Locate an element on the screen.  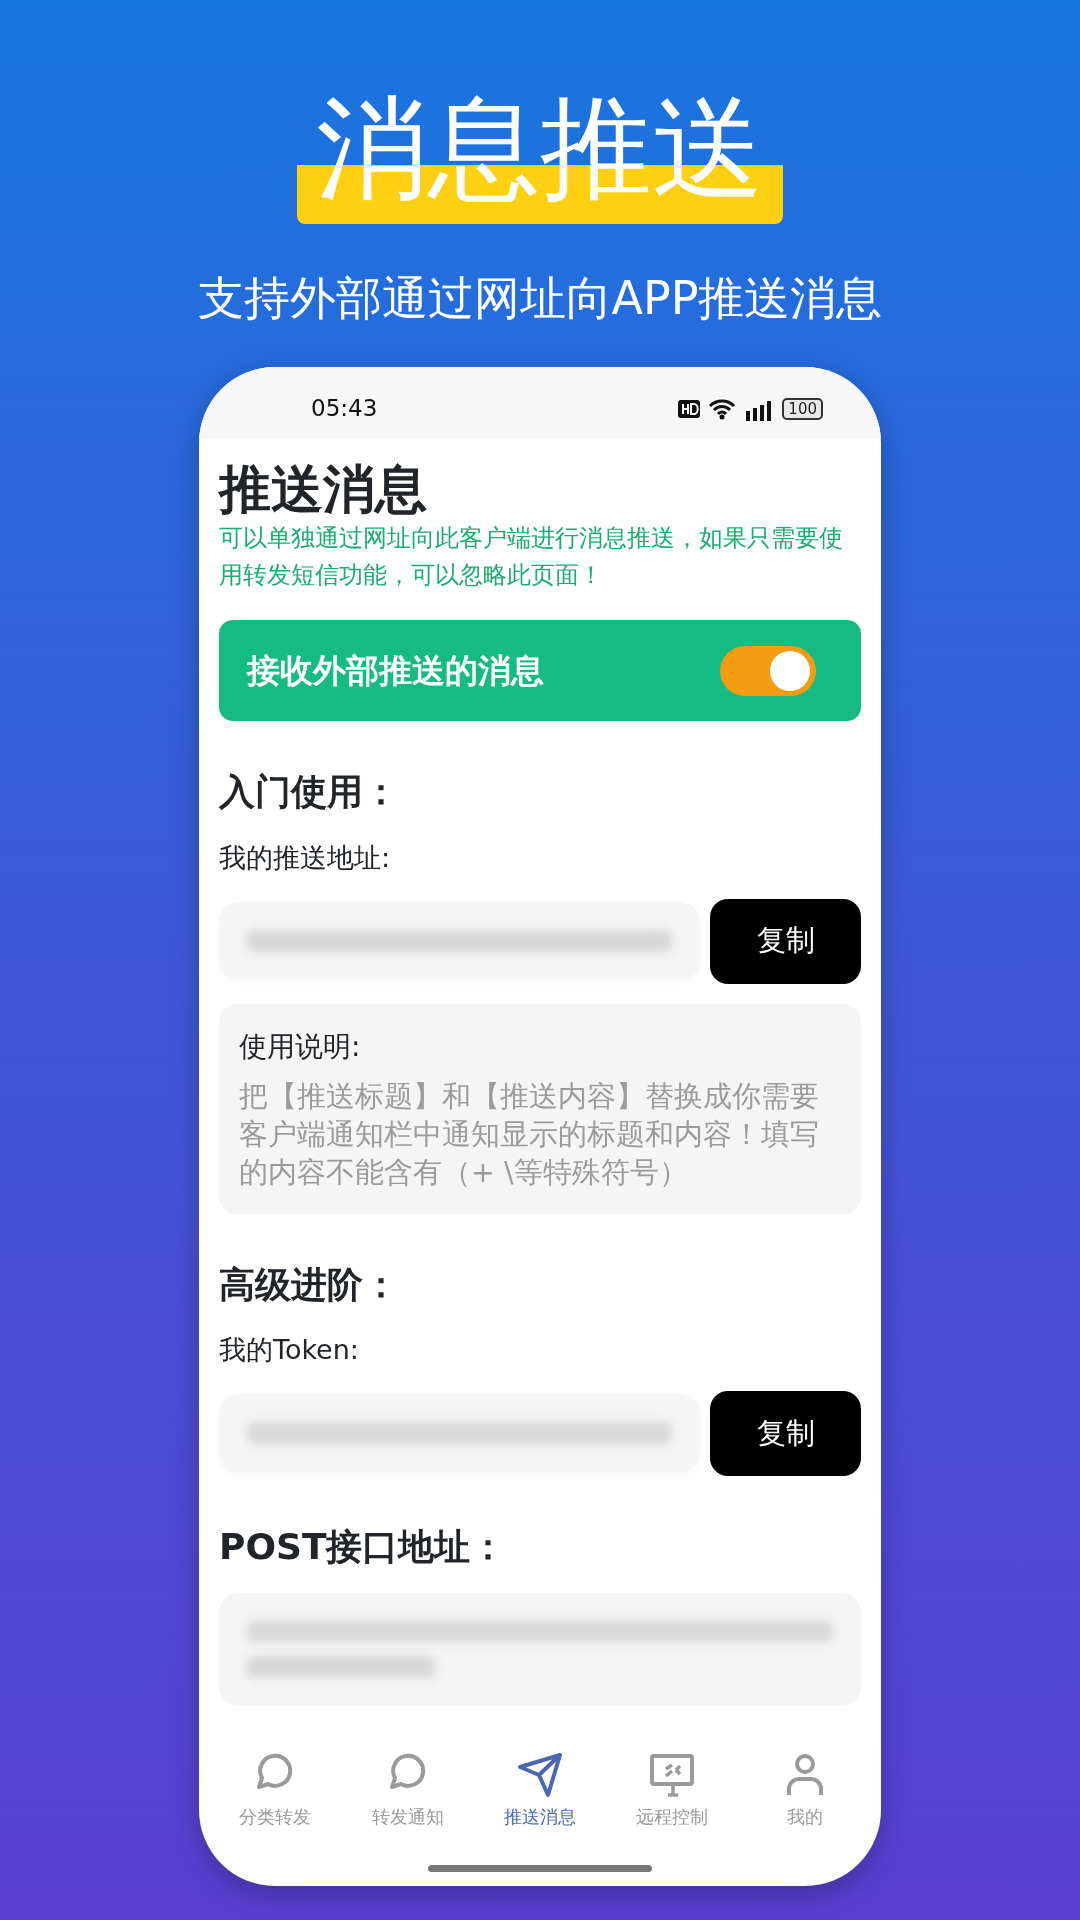
paper-plane-icon is located at coordinates (539, 1775).